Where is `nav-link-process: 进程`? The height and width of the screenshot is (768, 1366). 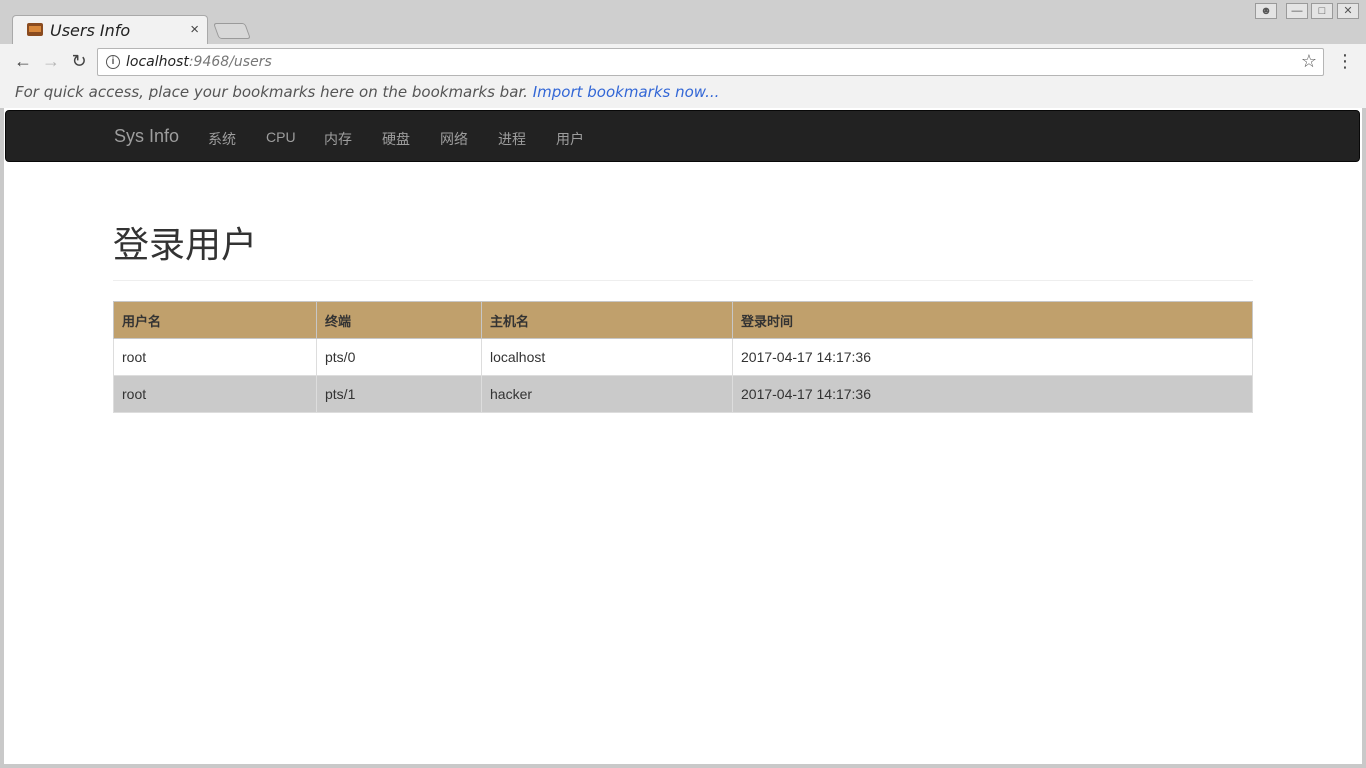
nav-link-process: 进程 is located at coordinates (512, 139).